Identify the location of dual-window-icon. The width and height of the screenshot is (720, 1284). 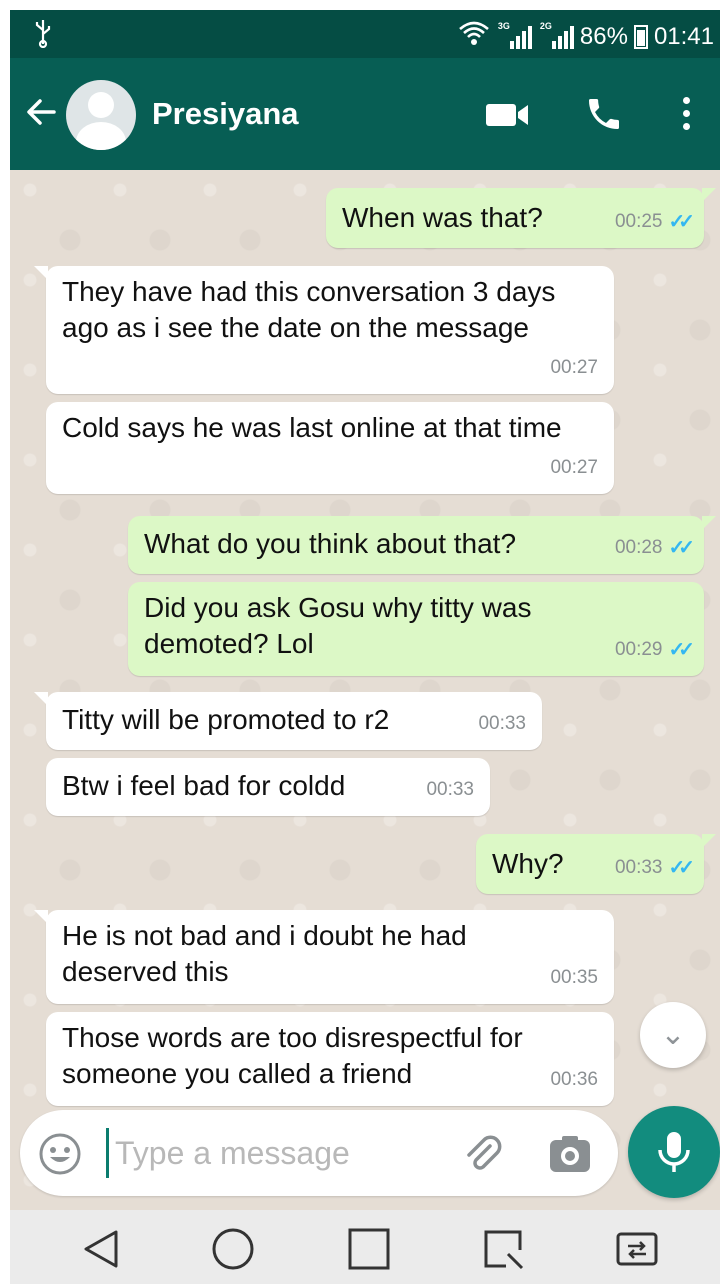
(637, 1249).